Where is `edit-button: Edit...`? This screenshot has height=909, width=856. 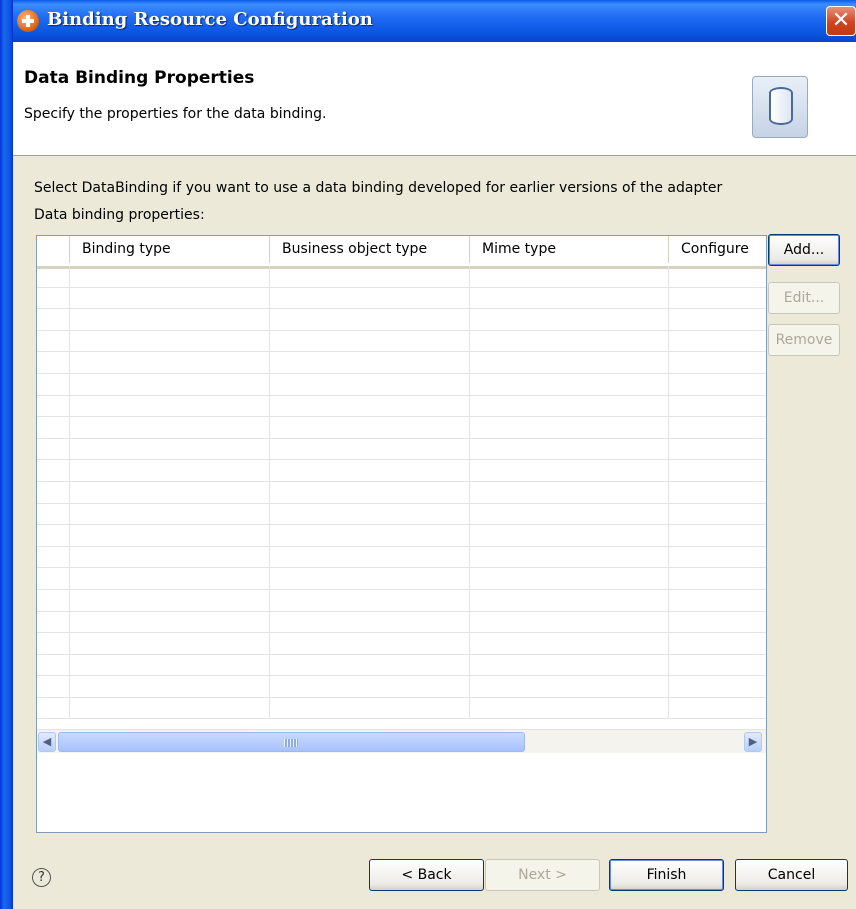
edit-button: Edit... is located at coordinates (804, 298).